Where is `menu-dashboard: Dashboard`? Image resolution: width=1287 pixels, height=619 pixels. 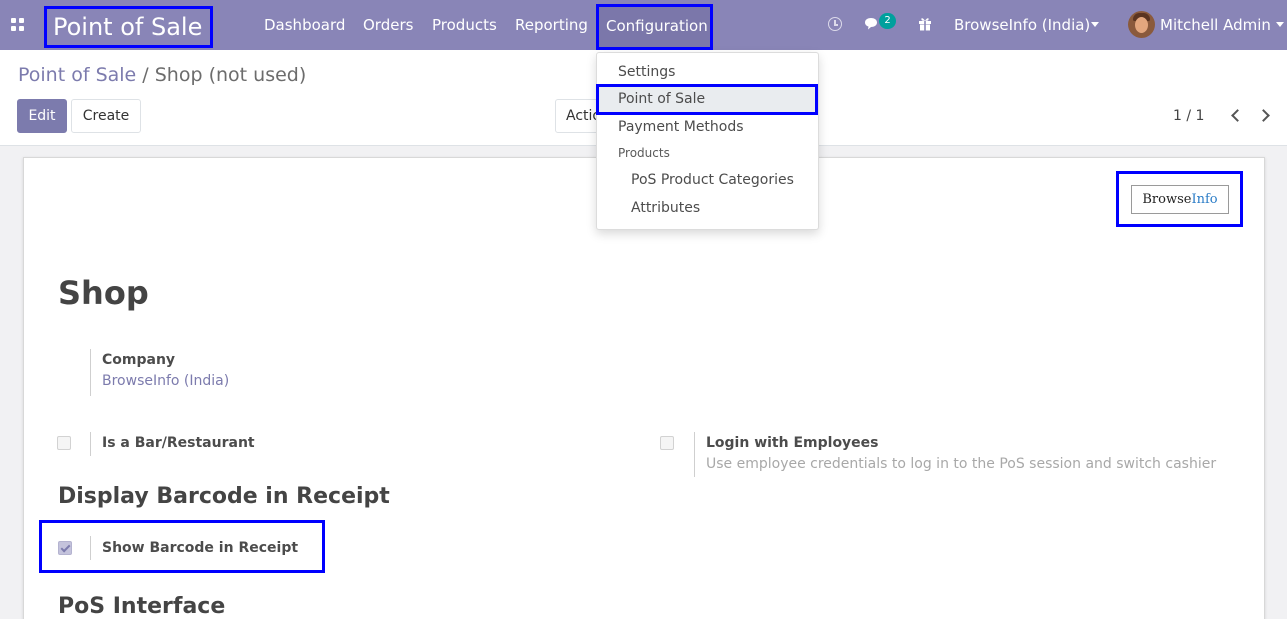
menu-dashboard: Dashboard is located at coordinates (304, 25).